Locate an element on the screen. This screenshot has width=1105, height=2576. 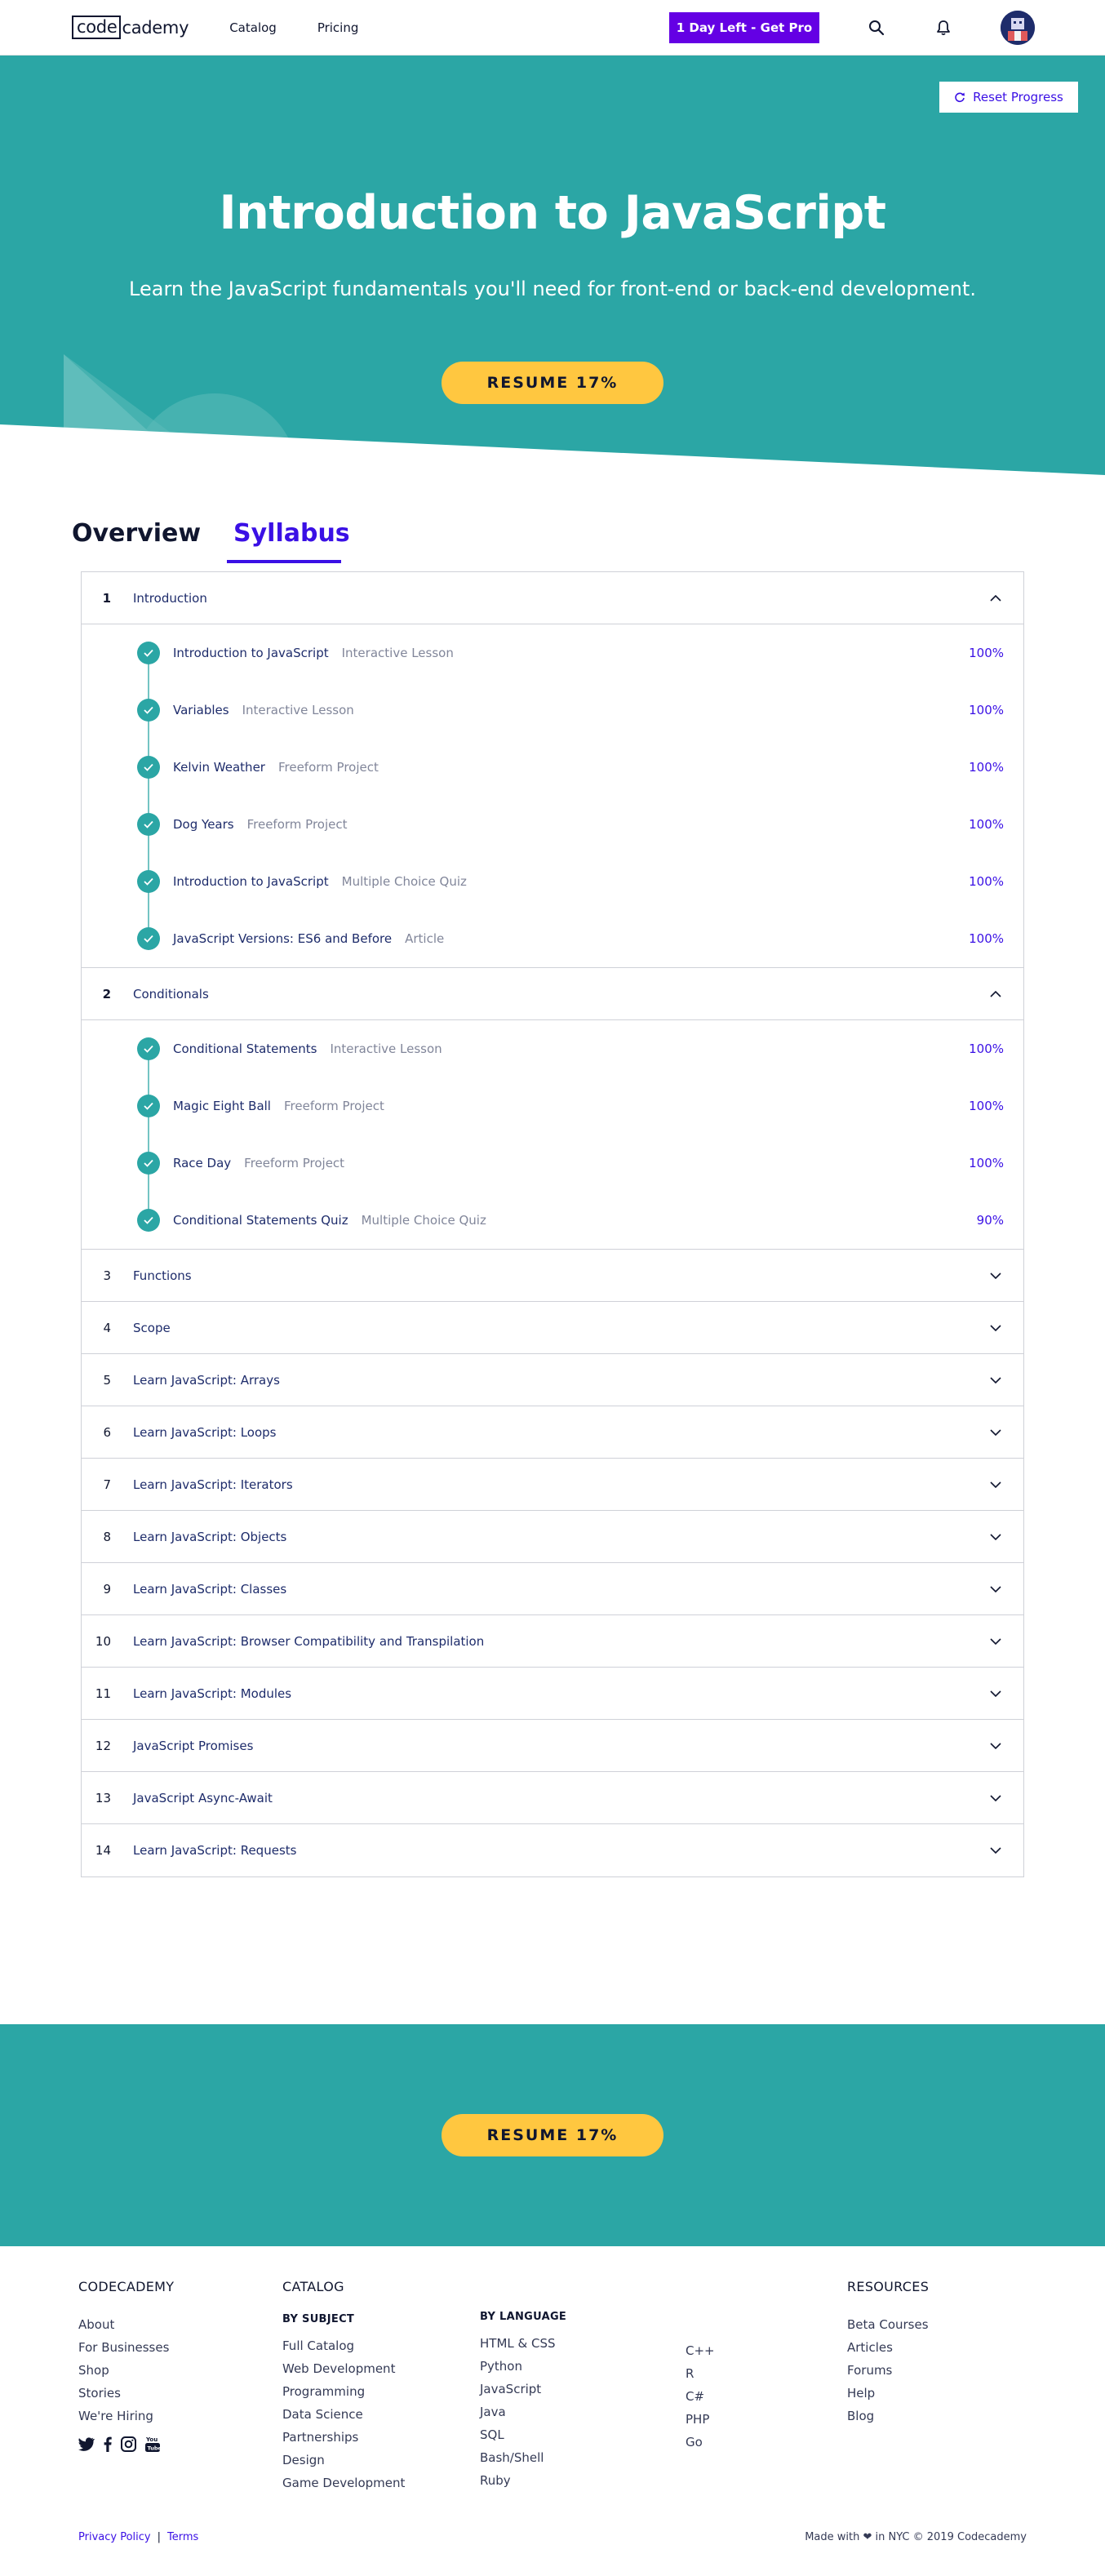
module-header: 1 Introduction is located at coordinates (552, 598).